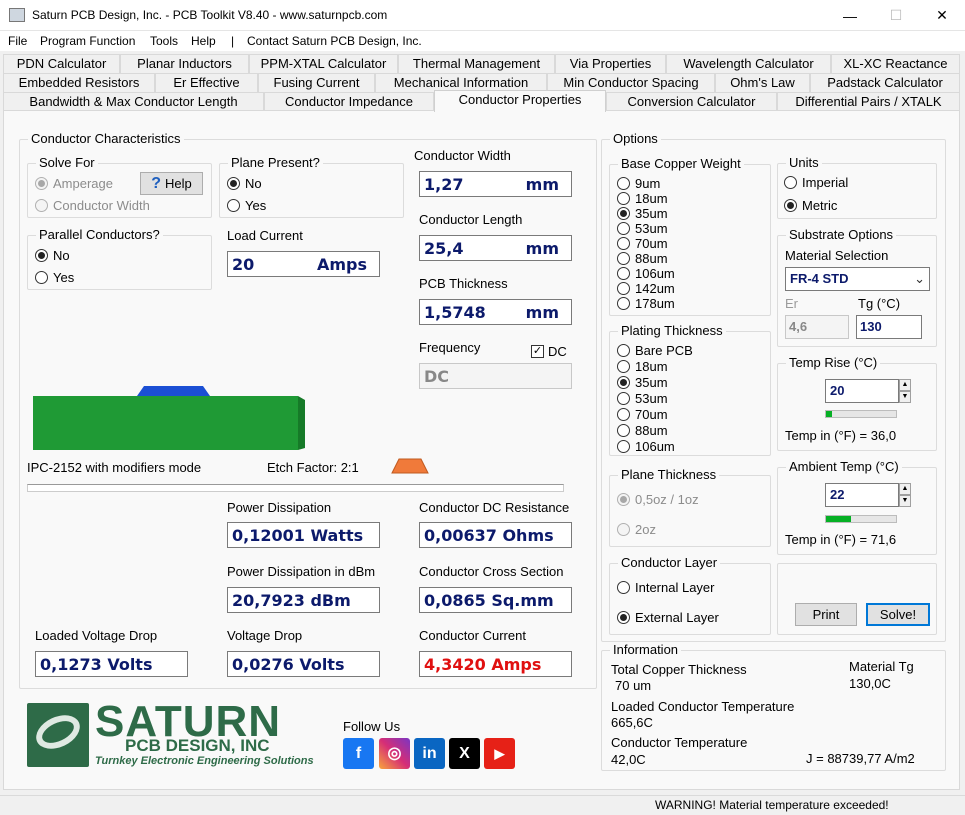  What do you see at coordinates (862, 495) in the screenshot?
I see `ambient-temp-input: 22` at bounding box center [862, 495].